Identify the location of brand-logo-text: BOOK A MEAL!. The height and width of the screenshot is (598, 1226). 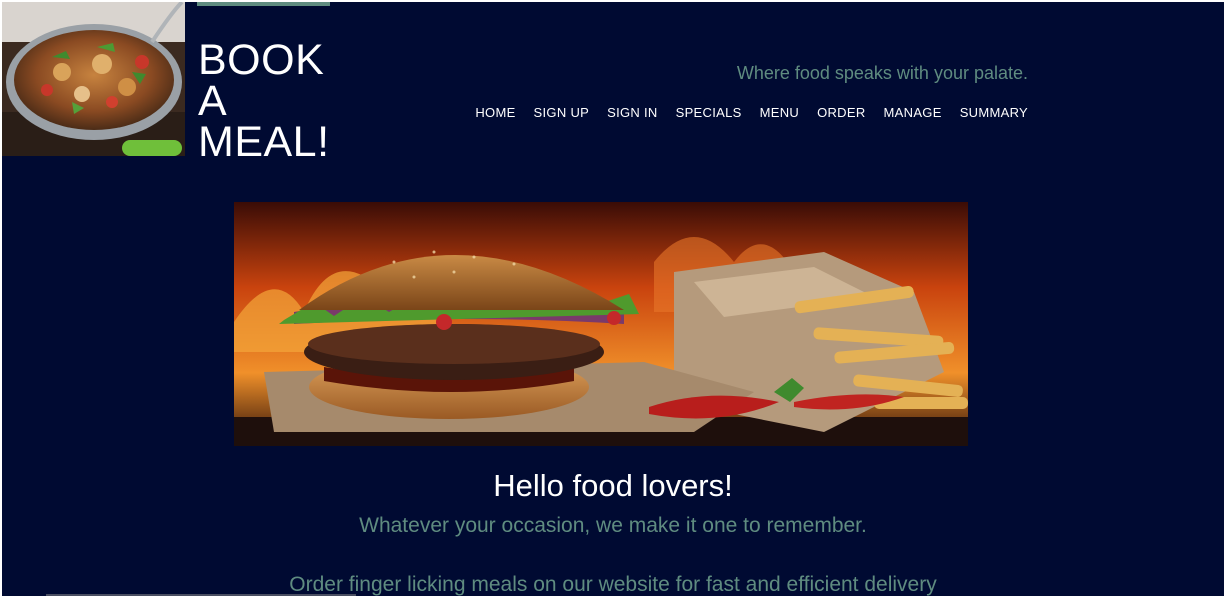
(273, 101).